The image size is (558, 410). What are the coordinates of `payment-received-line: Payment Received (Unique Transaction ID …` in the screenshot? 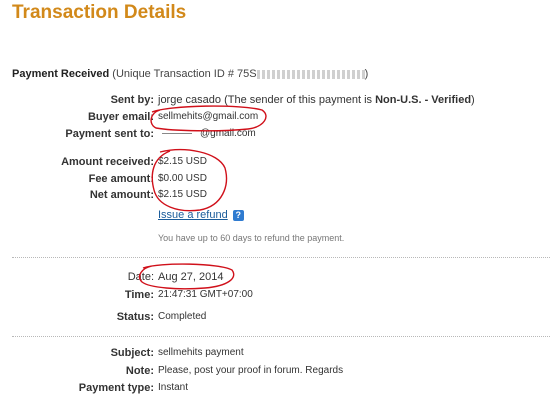 It's located at (190, 74).